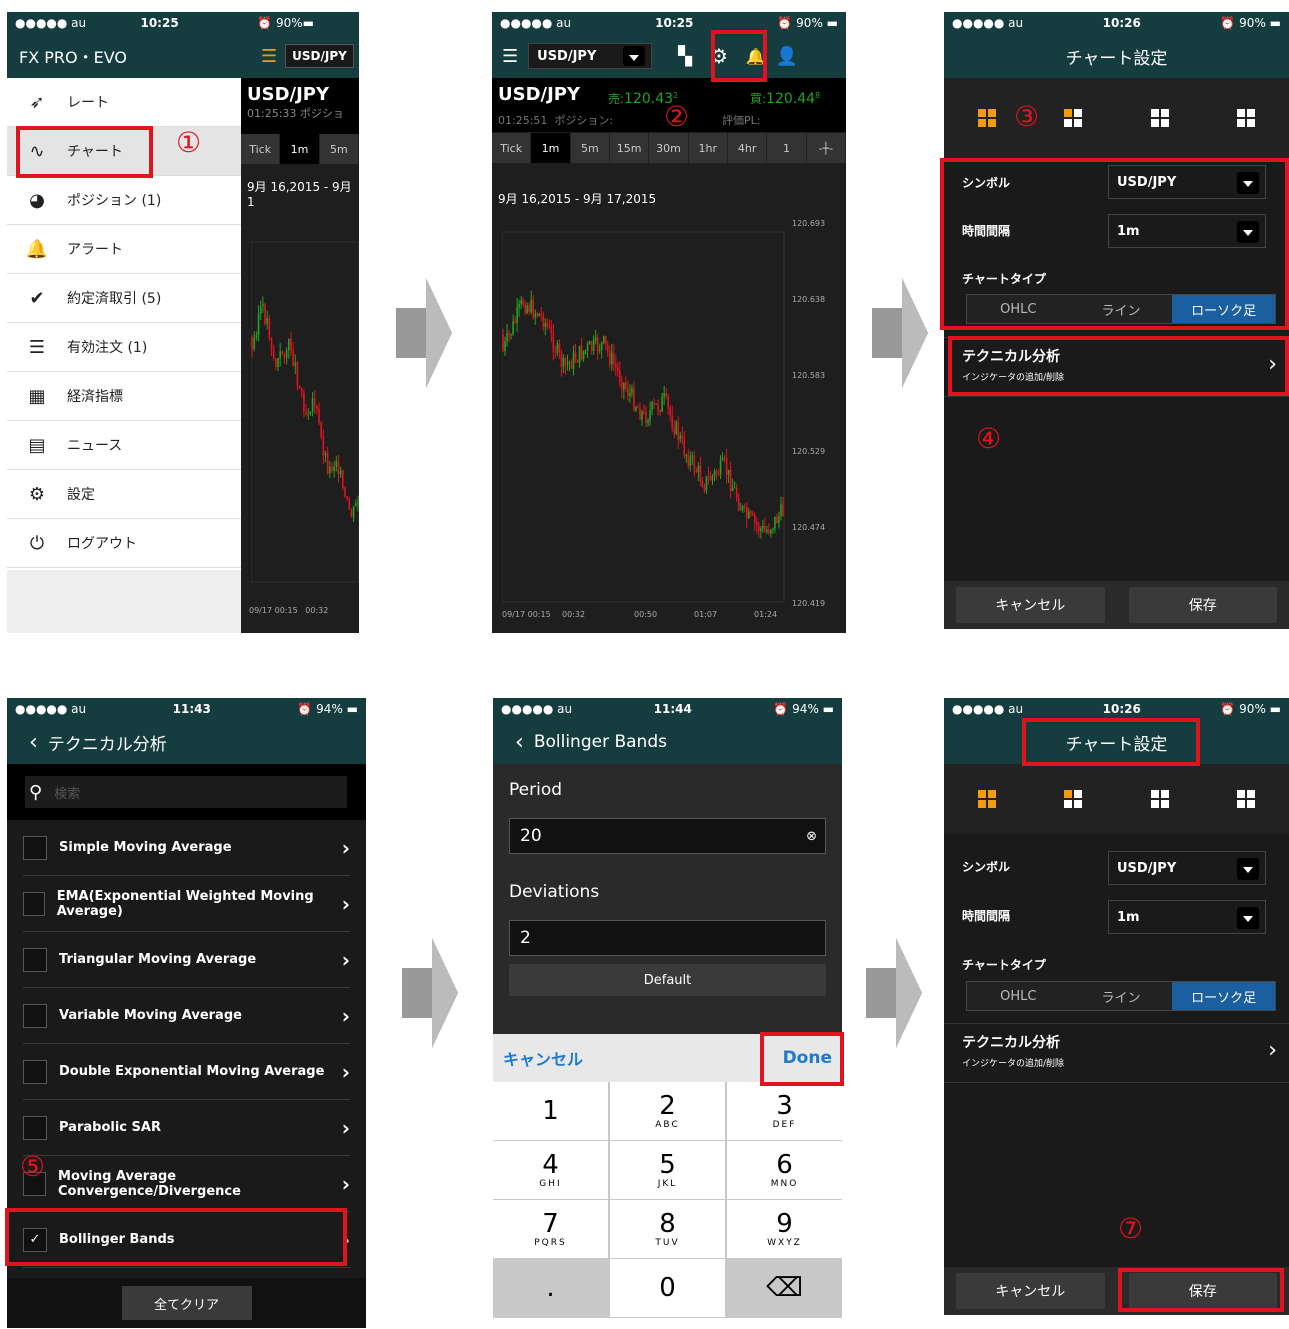 Image resolution: width=1289 pixels, height=1329 pixels. I want to click on clear-icon: ⊗, so click(811, 836).